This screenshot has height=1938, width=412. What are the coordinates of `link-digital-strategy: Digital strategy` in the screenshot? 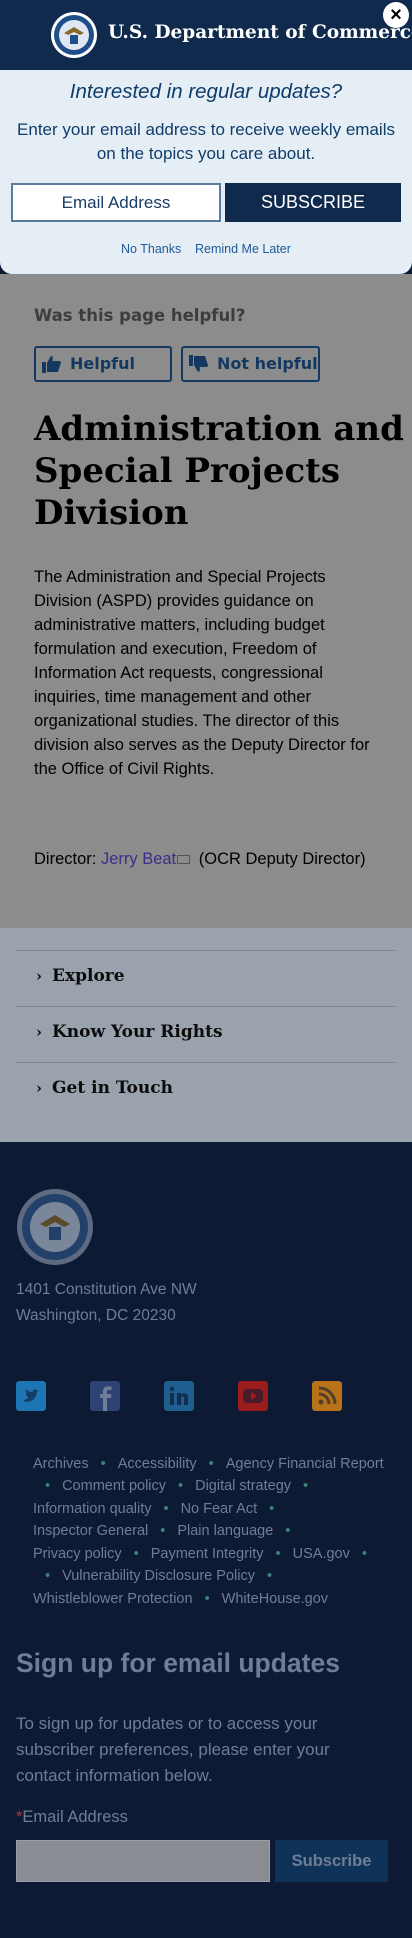 It's located at (243, 1486).